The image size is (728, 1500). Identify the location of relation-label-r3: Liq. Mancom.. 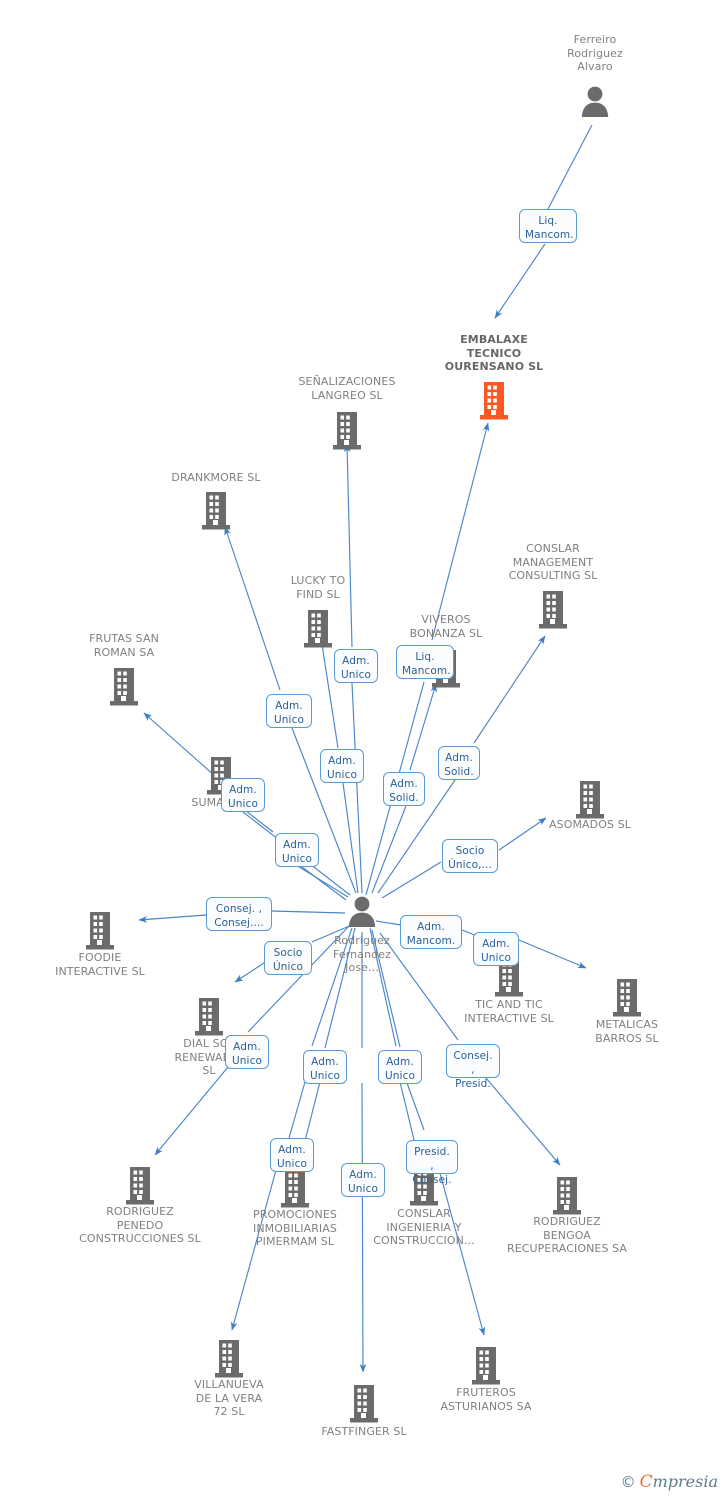
(425, 662).